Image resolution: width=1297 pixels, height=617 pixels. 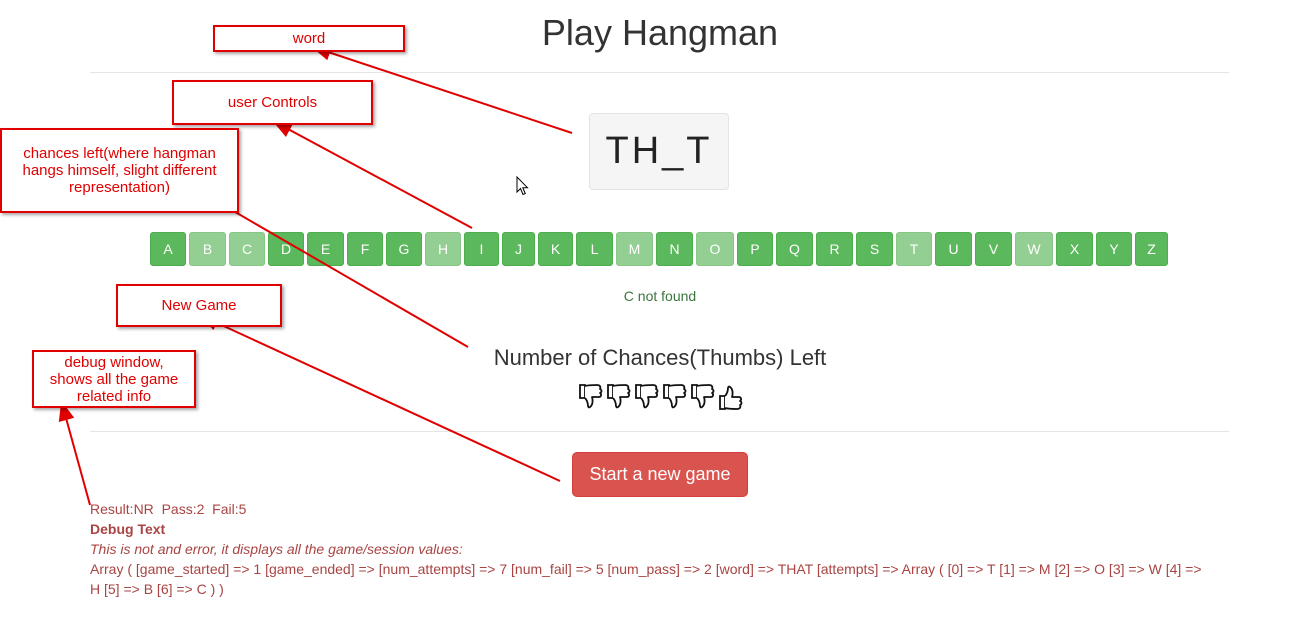 I want to click on letter-button-b: B, so click(x=207, y=249).